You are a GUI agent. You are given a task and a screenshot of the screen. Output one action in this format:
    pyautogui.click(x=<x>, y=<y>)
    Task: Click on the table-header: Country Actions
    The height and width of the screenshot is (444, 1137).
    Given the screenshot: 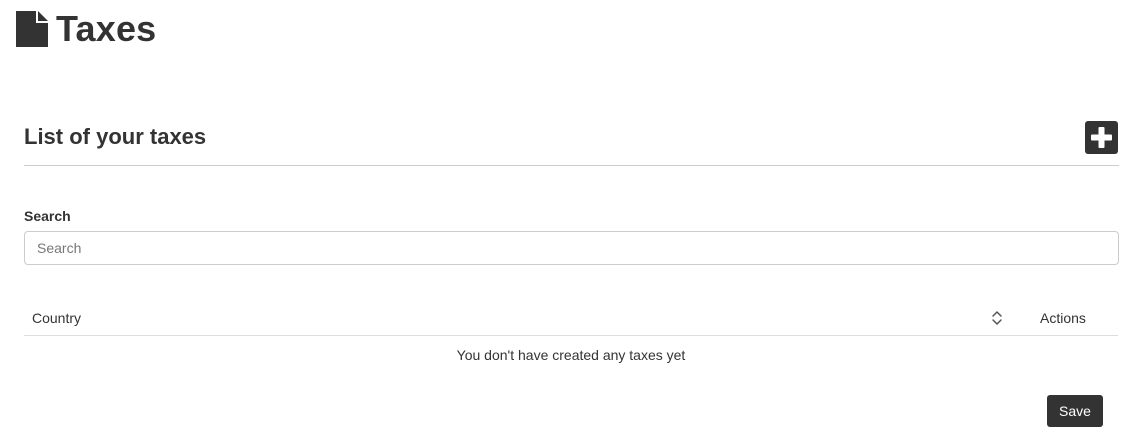 What is the action you would take?
    pyautogui.click(x=571, y=318)
    